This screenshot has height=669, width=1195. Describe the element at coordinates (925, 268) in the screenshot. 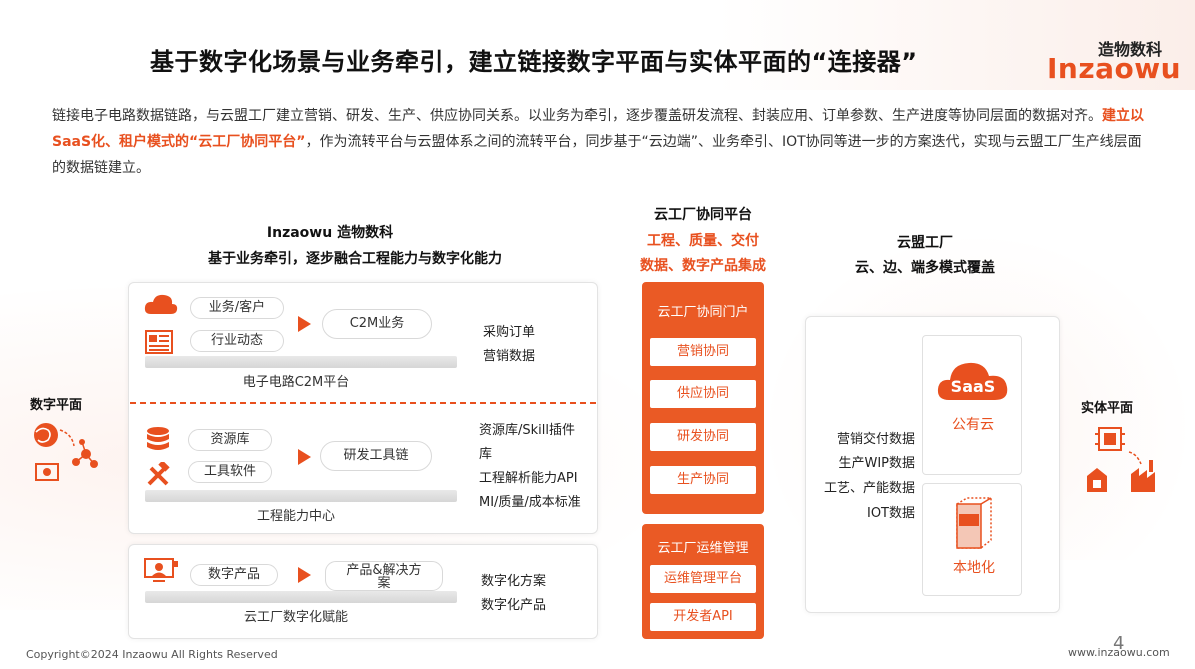

I see `right-heading-modes: 云、边、端多模式覆盖` at that location.